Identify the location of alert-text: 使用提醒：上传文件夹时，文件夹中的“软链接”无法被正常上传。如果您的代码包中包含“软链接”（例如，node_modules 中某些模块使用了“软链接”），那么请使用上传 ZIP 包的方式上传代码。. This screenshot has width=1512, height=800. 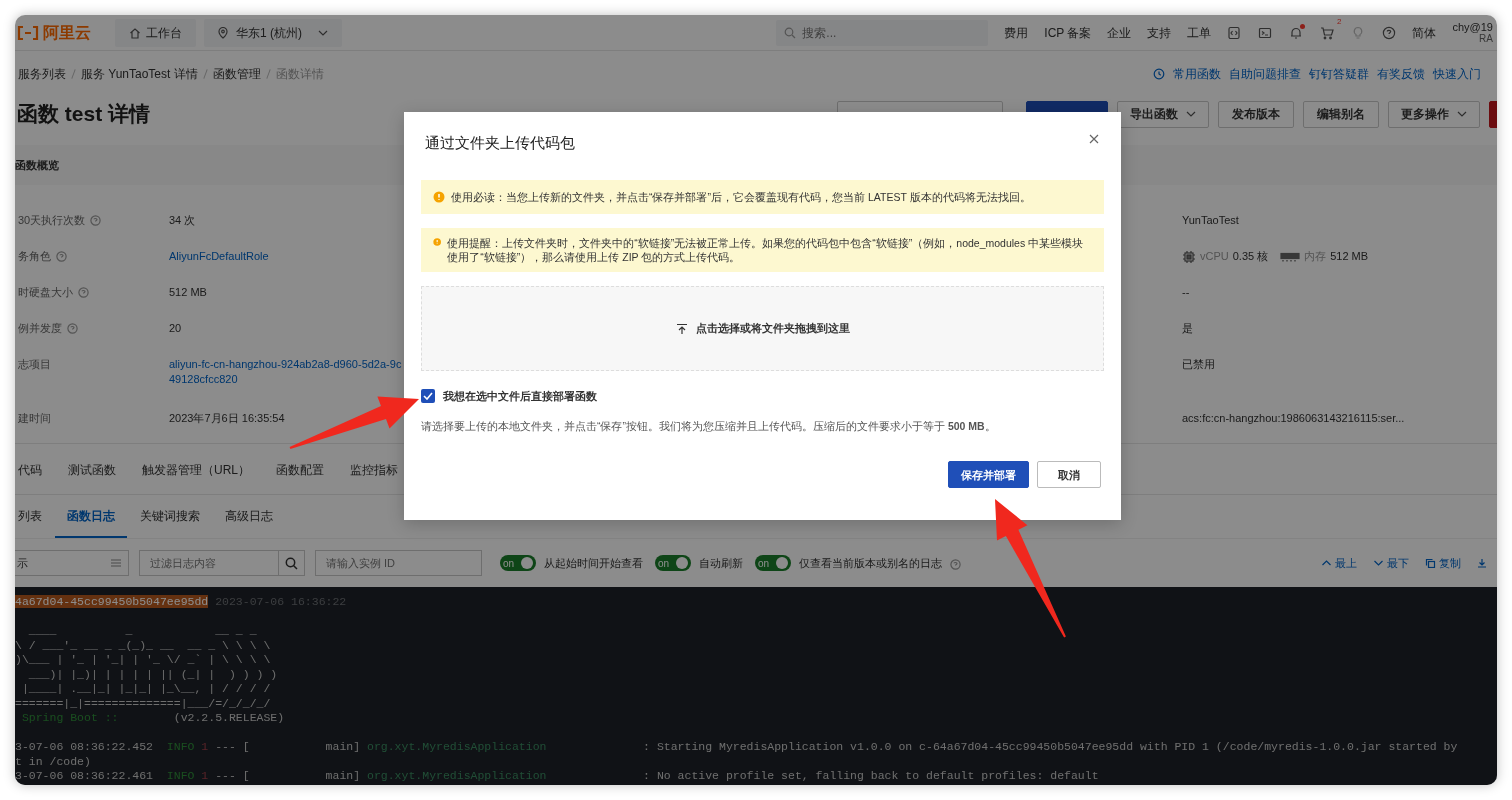
(766, 250).